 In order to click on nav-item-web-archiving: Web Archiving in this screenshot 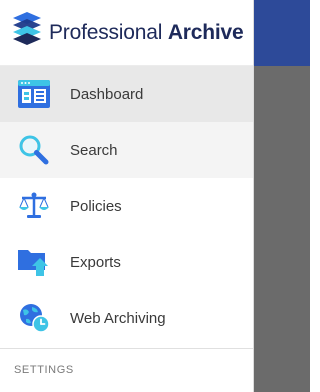, I will do `click(126, 318)`.